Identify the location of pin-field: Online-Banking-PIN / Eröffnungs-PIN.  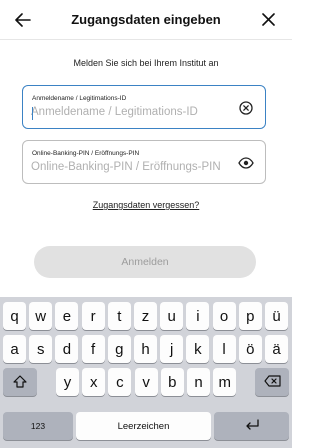
(144, 162).